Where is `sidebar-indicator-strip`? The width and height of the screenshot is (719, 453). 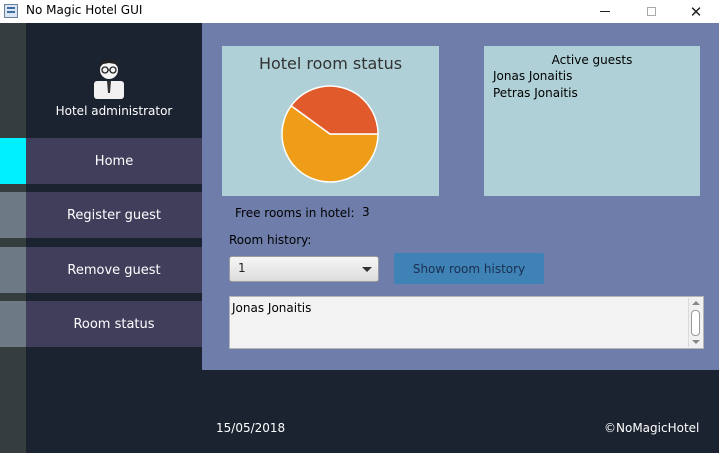
sidebar-indicator-strip is located at coordinates (13, 238).